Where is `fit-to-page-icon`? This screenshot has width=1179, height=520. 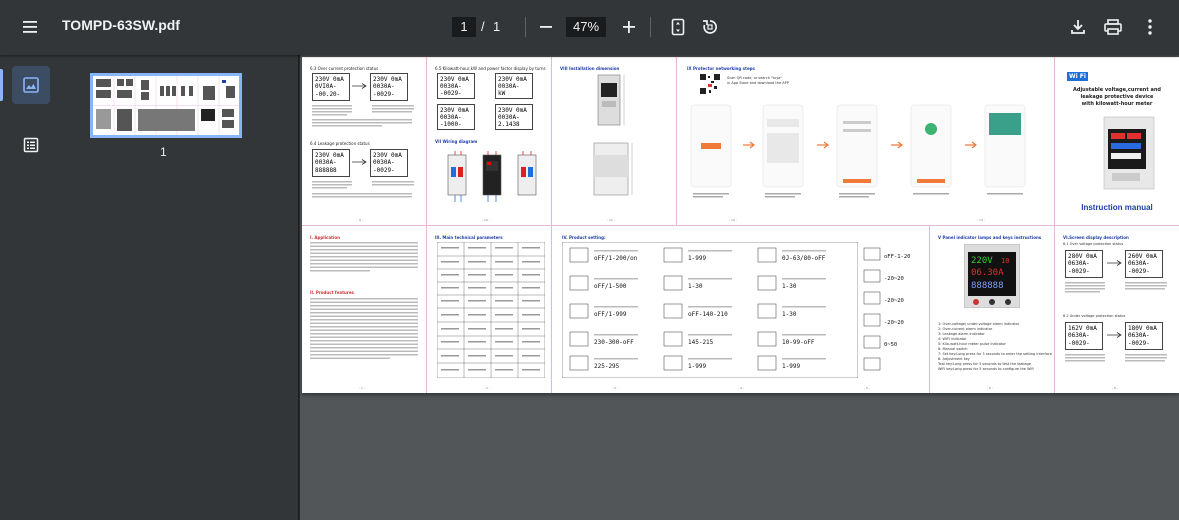 fit-to-page-icon is located at coordinates (678, 27).